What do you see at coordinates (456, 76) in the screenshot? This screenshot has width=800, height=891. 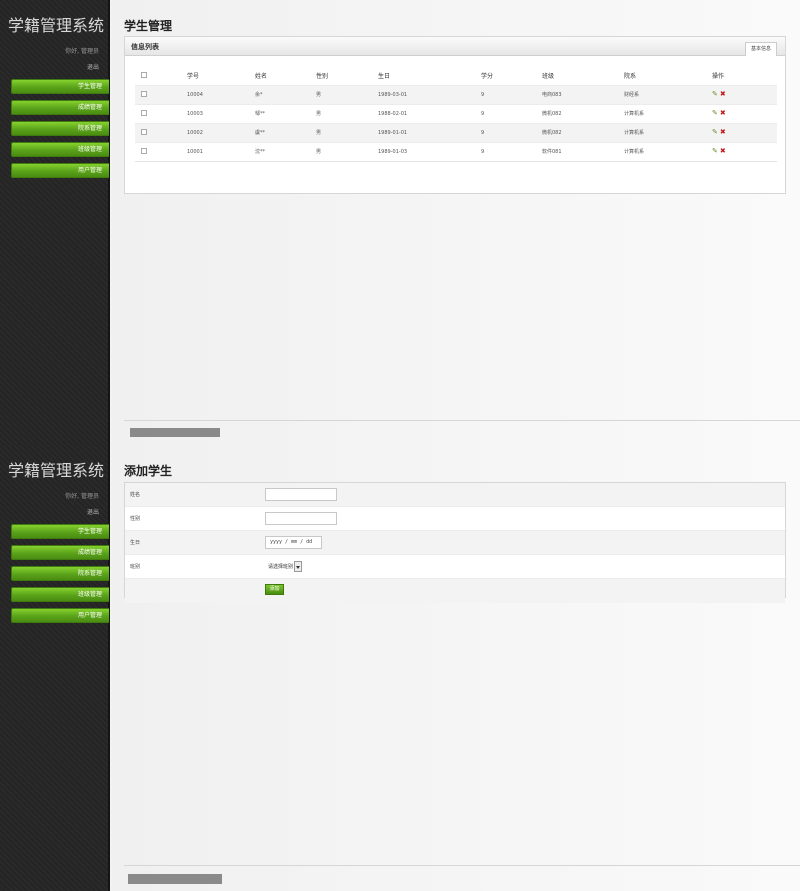 I see `table-header-row: 学号 姓名 性别 生日 学分 班级 院系 操作` at bounding box center [456, 76].